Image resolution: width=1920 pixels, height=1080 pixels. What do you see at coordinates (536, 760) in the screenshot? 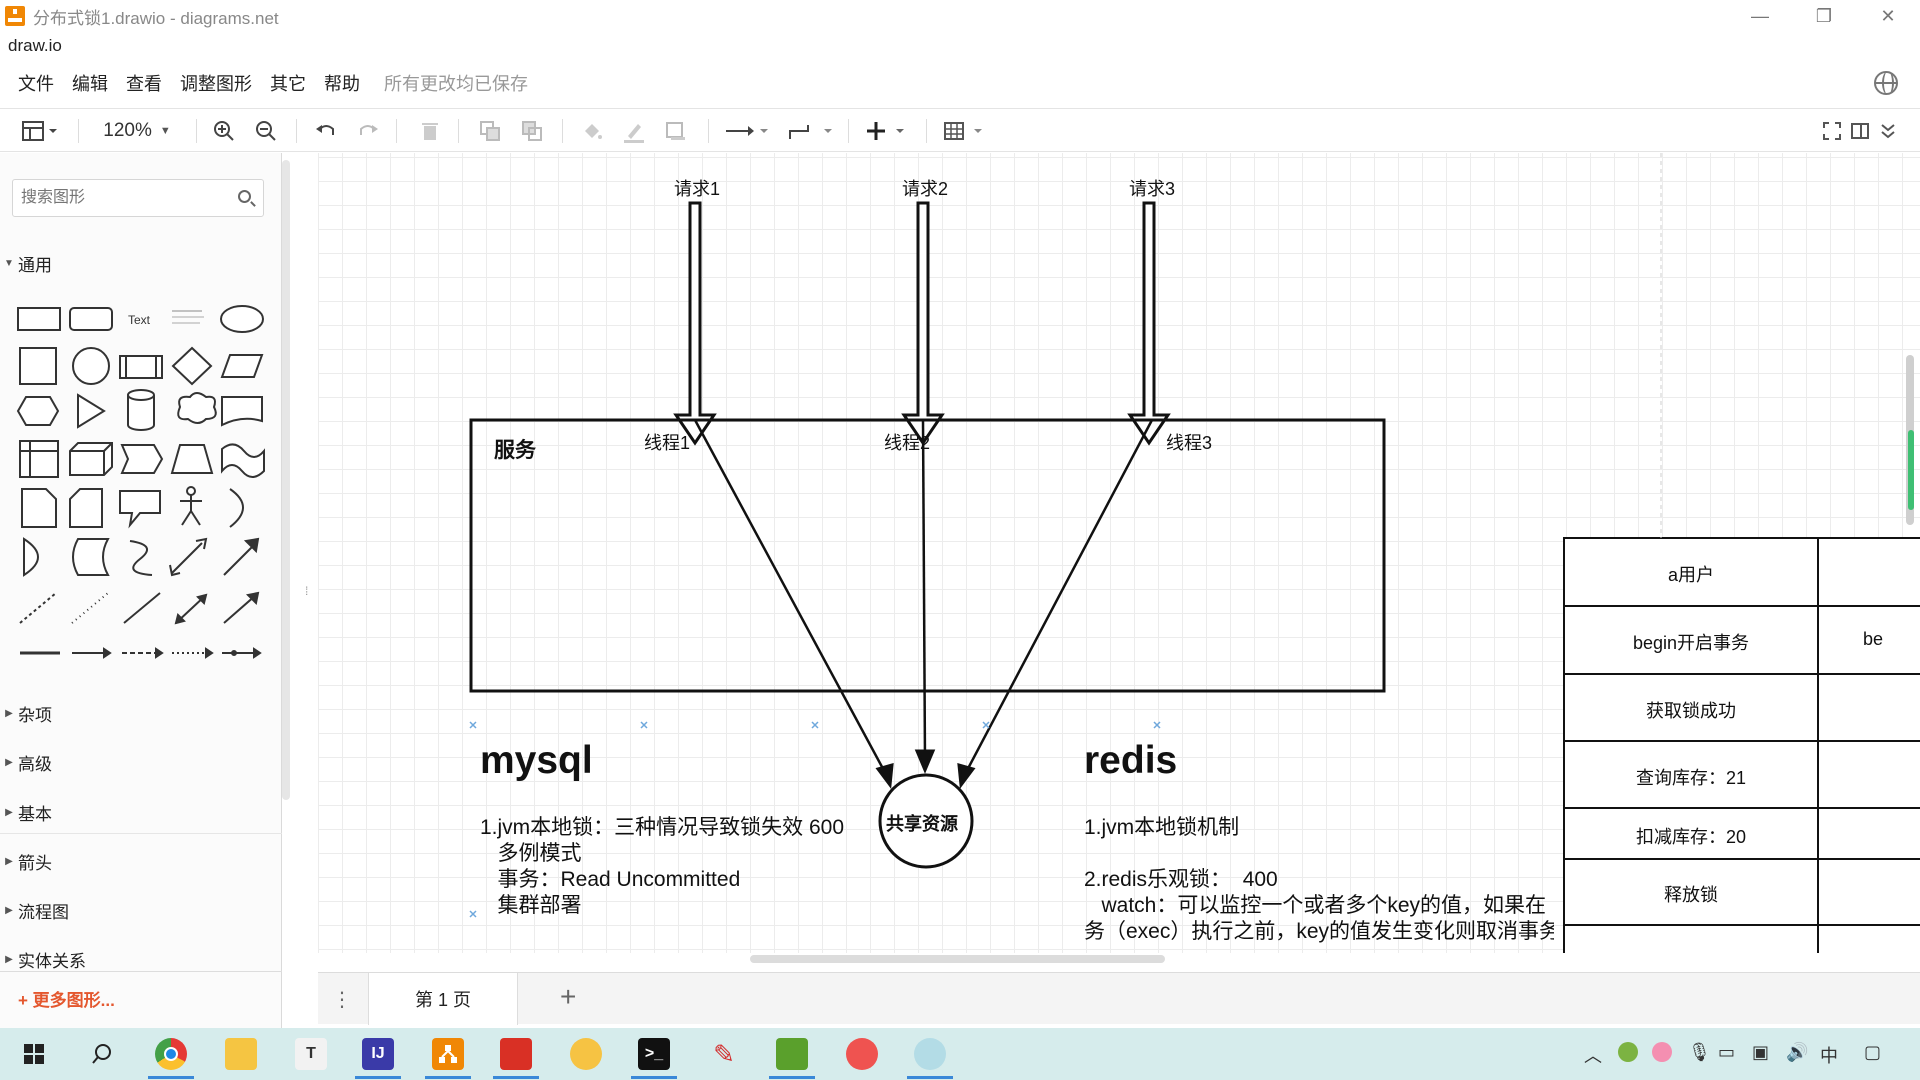
I see `mysql-title: mysql` at bounding box center [536, 760].